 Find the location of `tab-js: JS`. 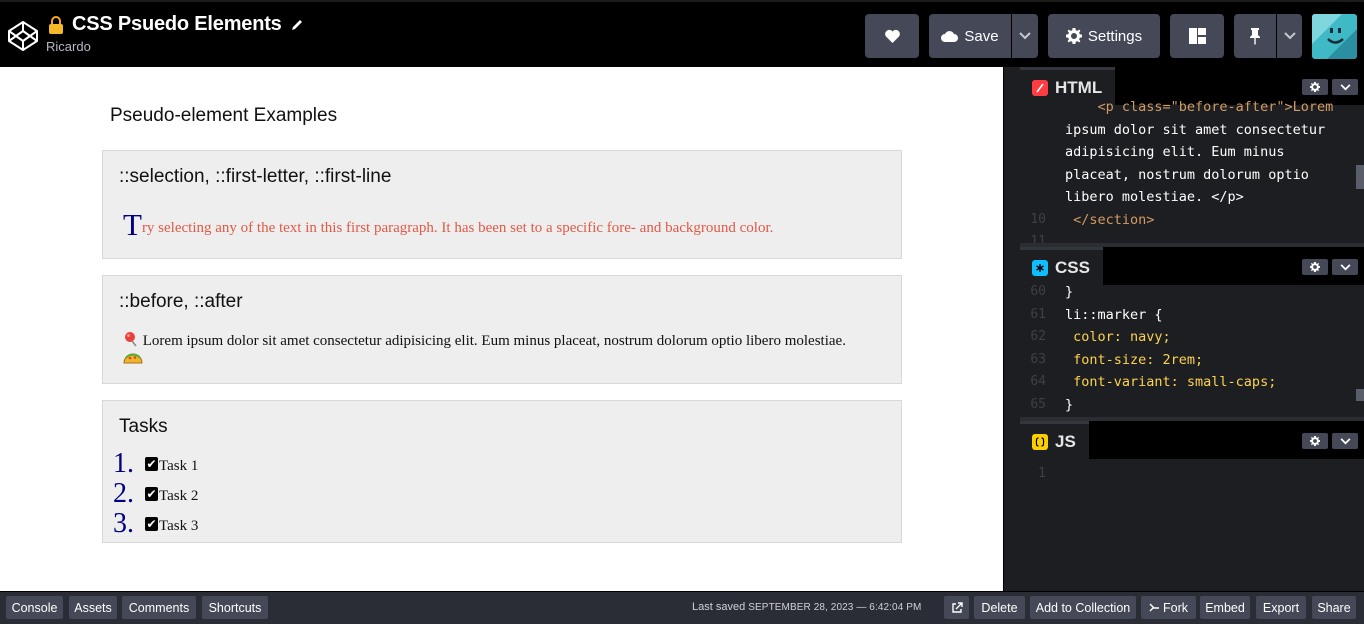

tab-js: JS is located at coordinates (1054, 440).